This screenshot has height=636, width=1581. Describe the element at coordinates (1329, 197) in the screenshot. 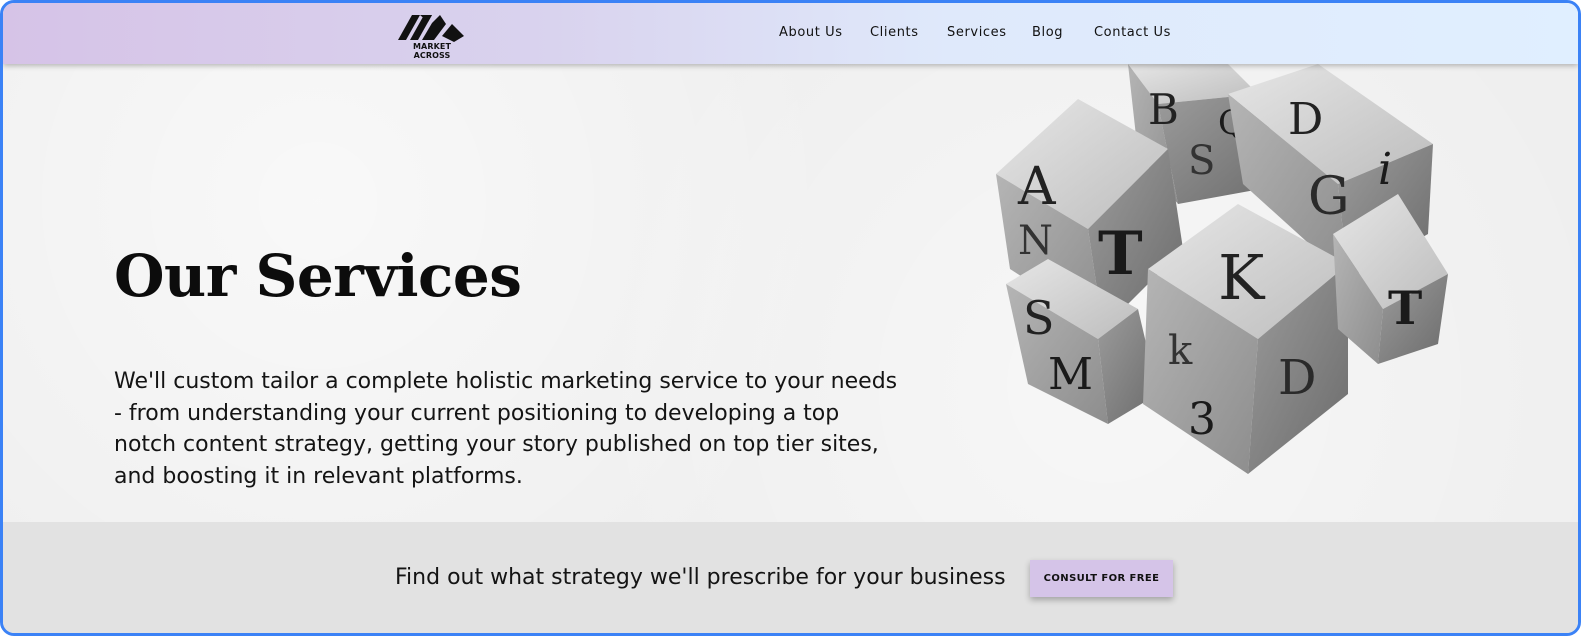

I see `svg-text: G` at that location.